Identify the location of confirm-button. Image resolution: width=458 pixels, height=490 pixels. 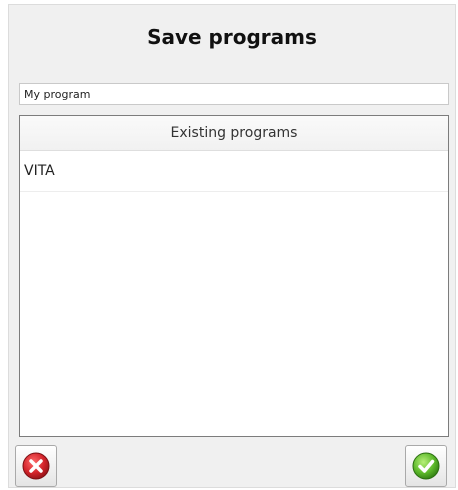
(426, 466).